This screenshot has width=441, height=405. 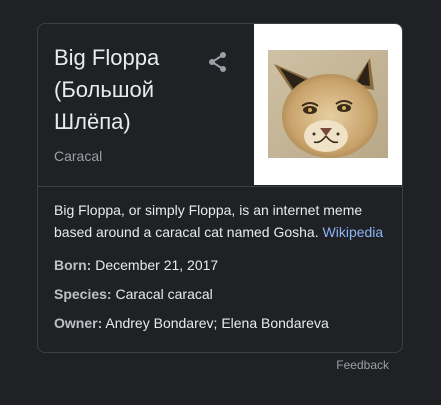 What do you see at coordinates (220, 265) in the screenshot?
I see `fact-born: Born: December 21, 2017` at bounding box center [220, 265].